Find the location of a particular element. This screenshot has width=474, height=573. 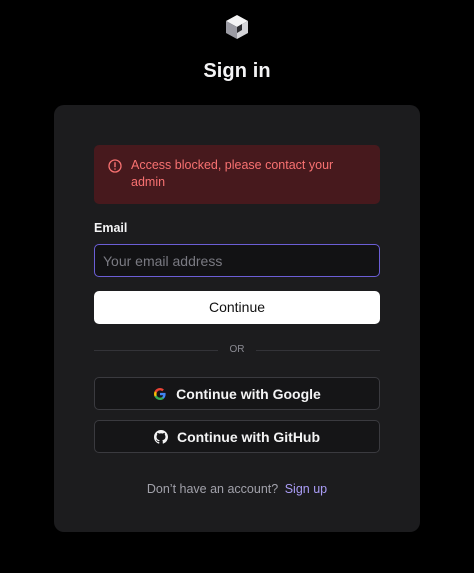

alert-circle-icon is located at coordinates (115, 166).